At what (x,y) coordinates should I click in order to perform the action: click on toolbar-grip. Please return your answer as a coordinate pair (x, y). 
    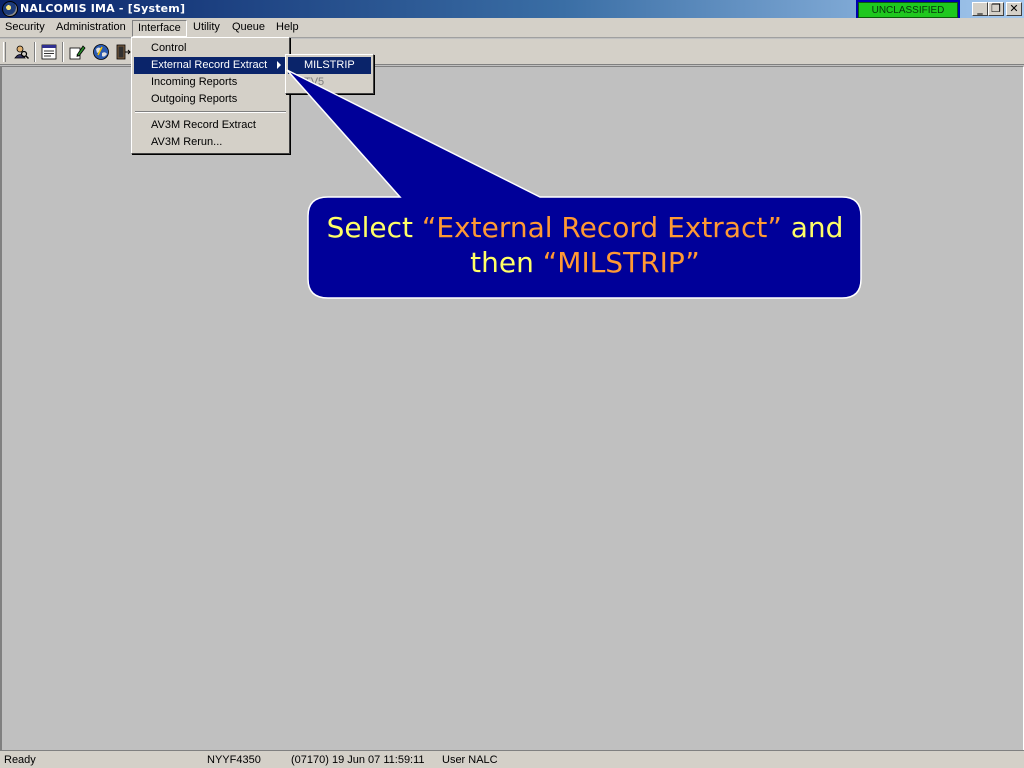
    Looking at the image, I should click on (4, 52).